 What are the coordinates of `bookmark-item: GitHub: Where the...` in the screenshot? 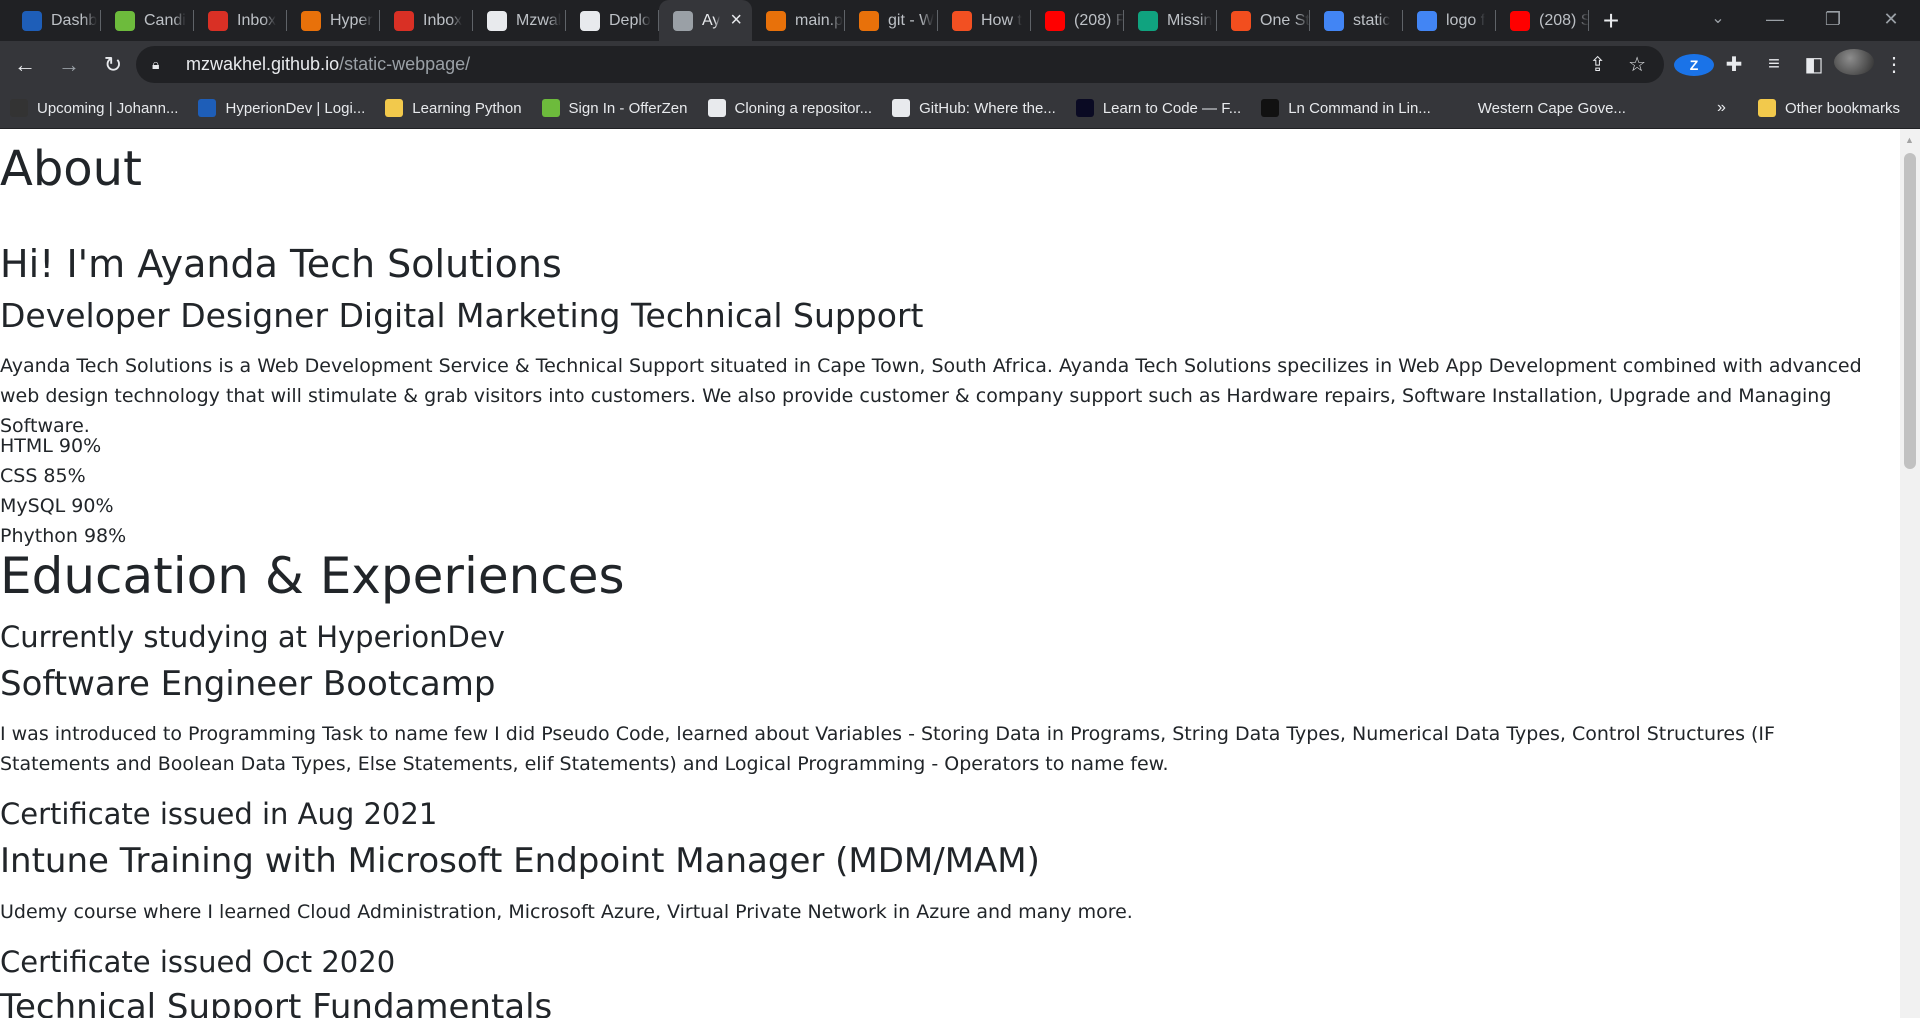 It's located at (974, 108).